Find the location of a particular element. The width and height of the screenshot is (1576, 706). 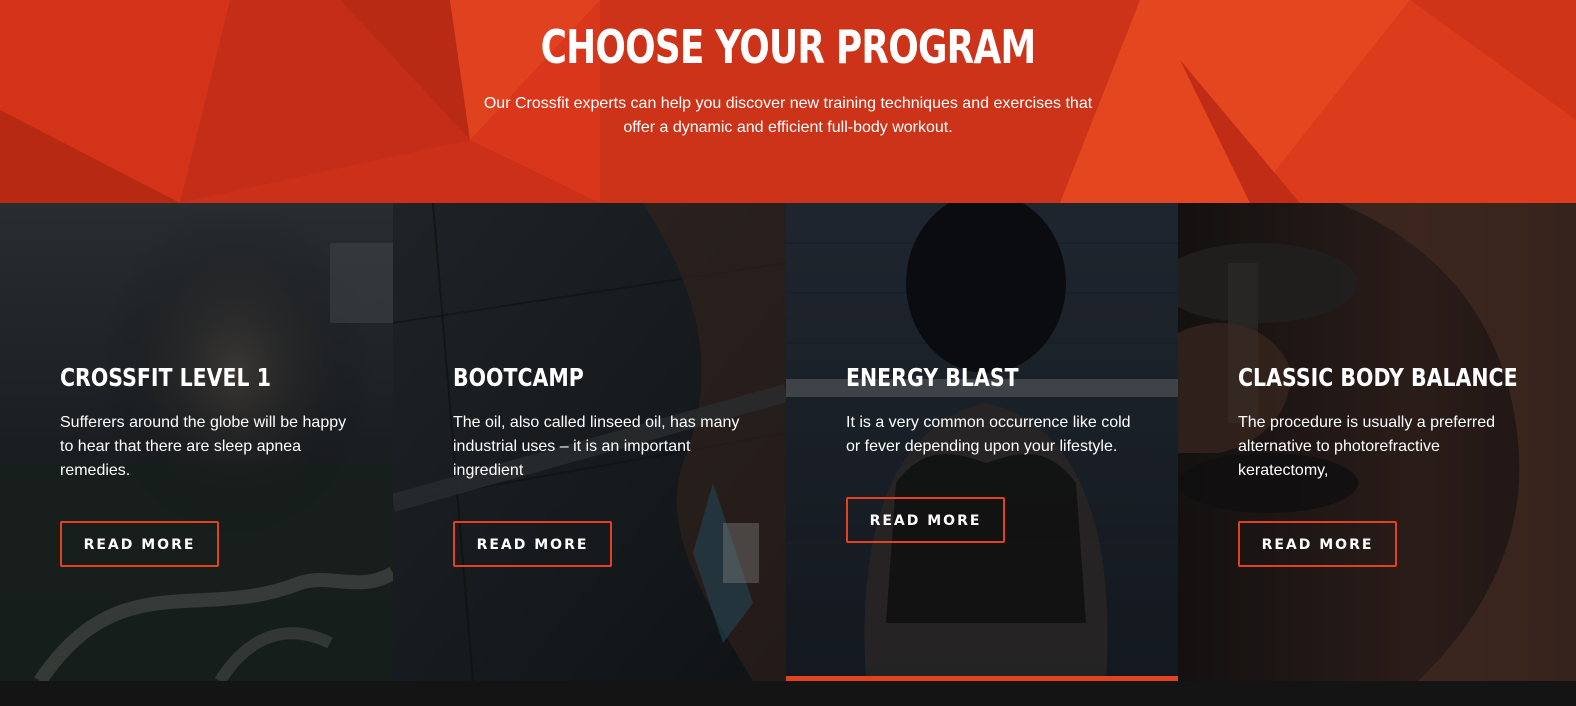

card-title: ENERGY BLAST is located at coordinates (932, 377).